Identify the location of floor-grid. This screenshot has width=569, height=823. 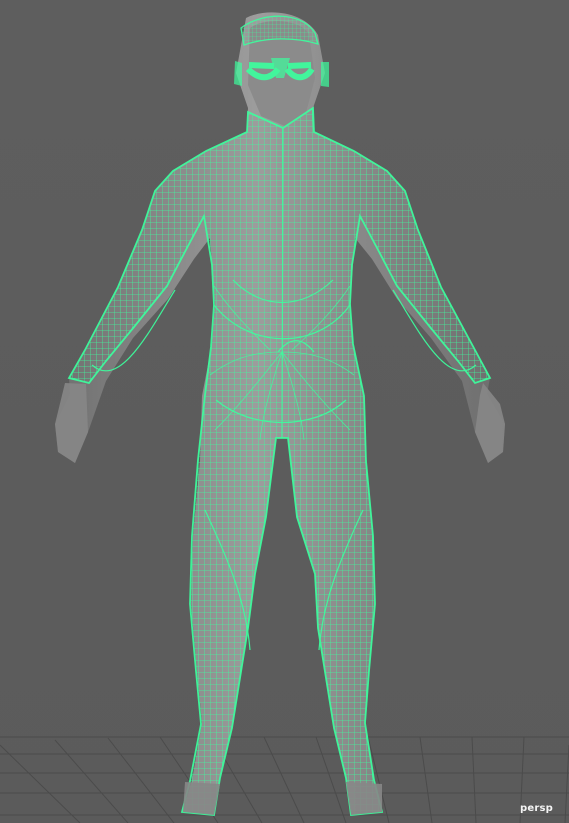
(284, 779).